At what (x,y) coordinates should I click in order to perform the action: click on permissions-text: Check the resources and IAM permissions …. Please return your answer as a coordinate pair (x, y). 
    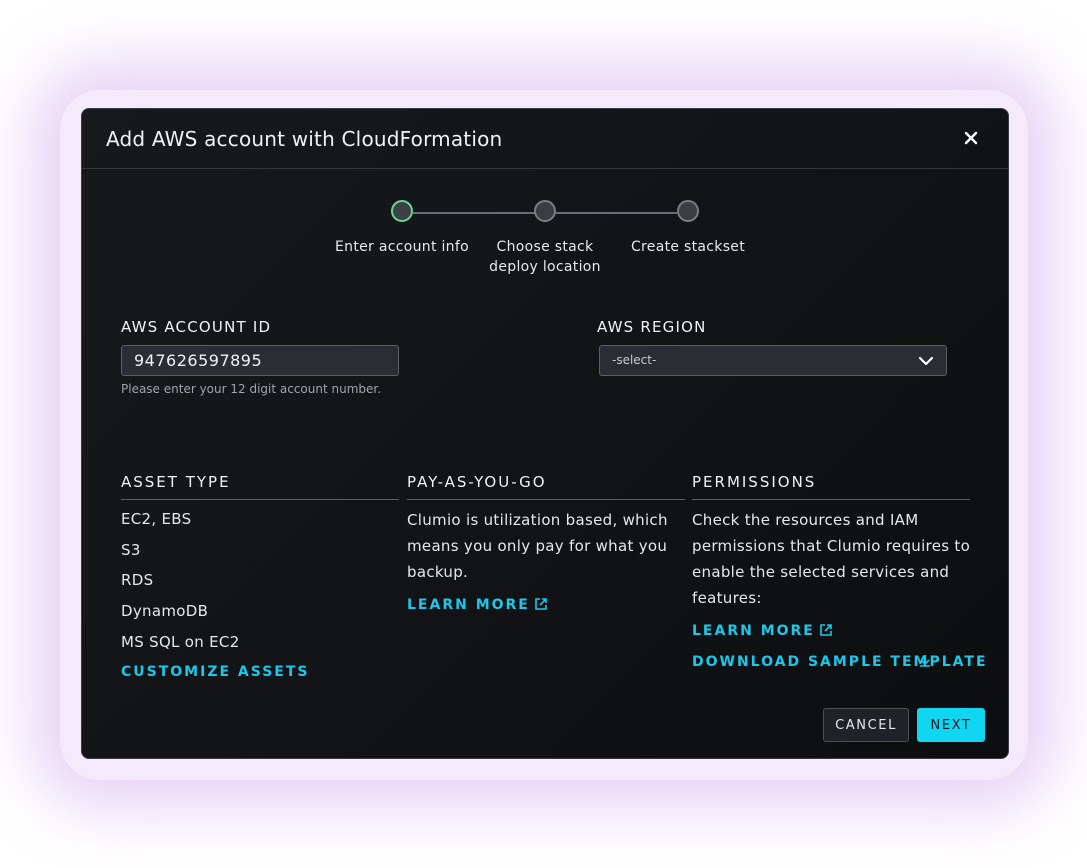
    Looking at the image, I should click on (831, 559).